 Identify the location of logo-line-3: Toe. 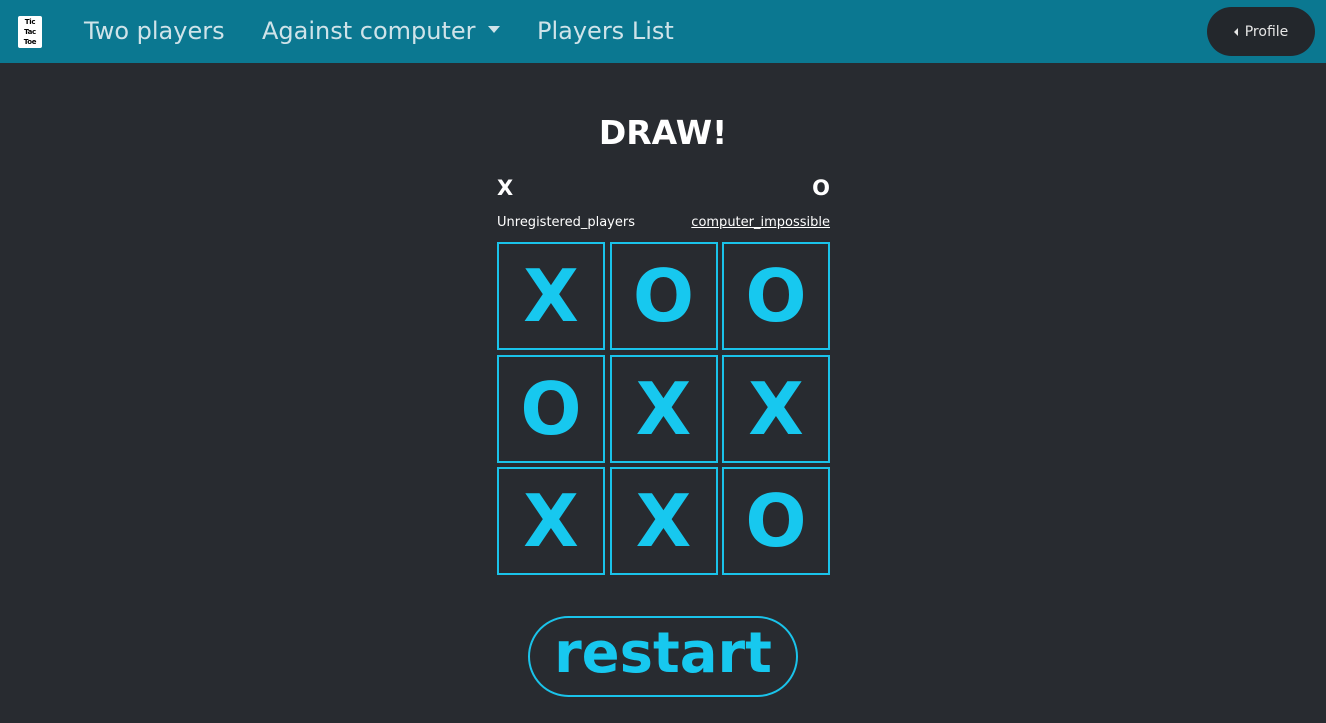
(30, 42).